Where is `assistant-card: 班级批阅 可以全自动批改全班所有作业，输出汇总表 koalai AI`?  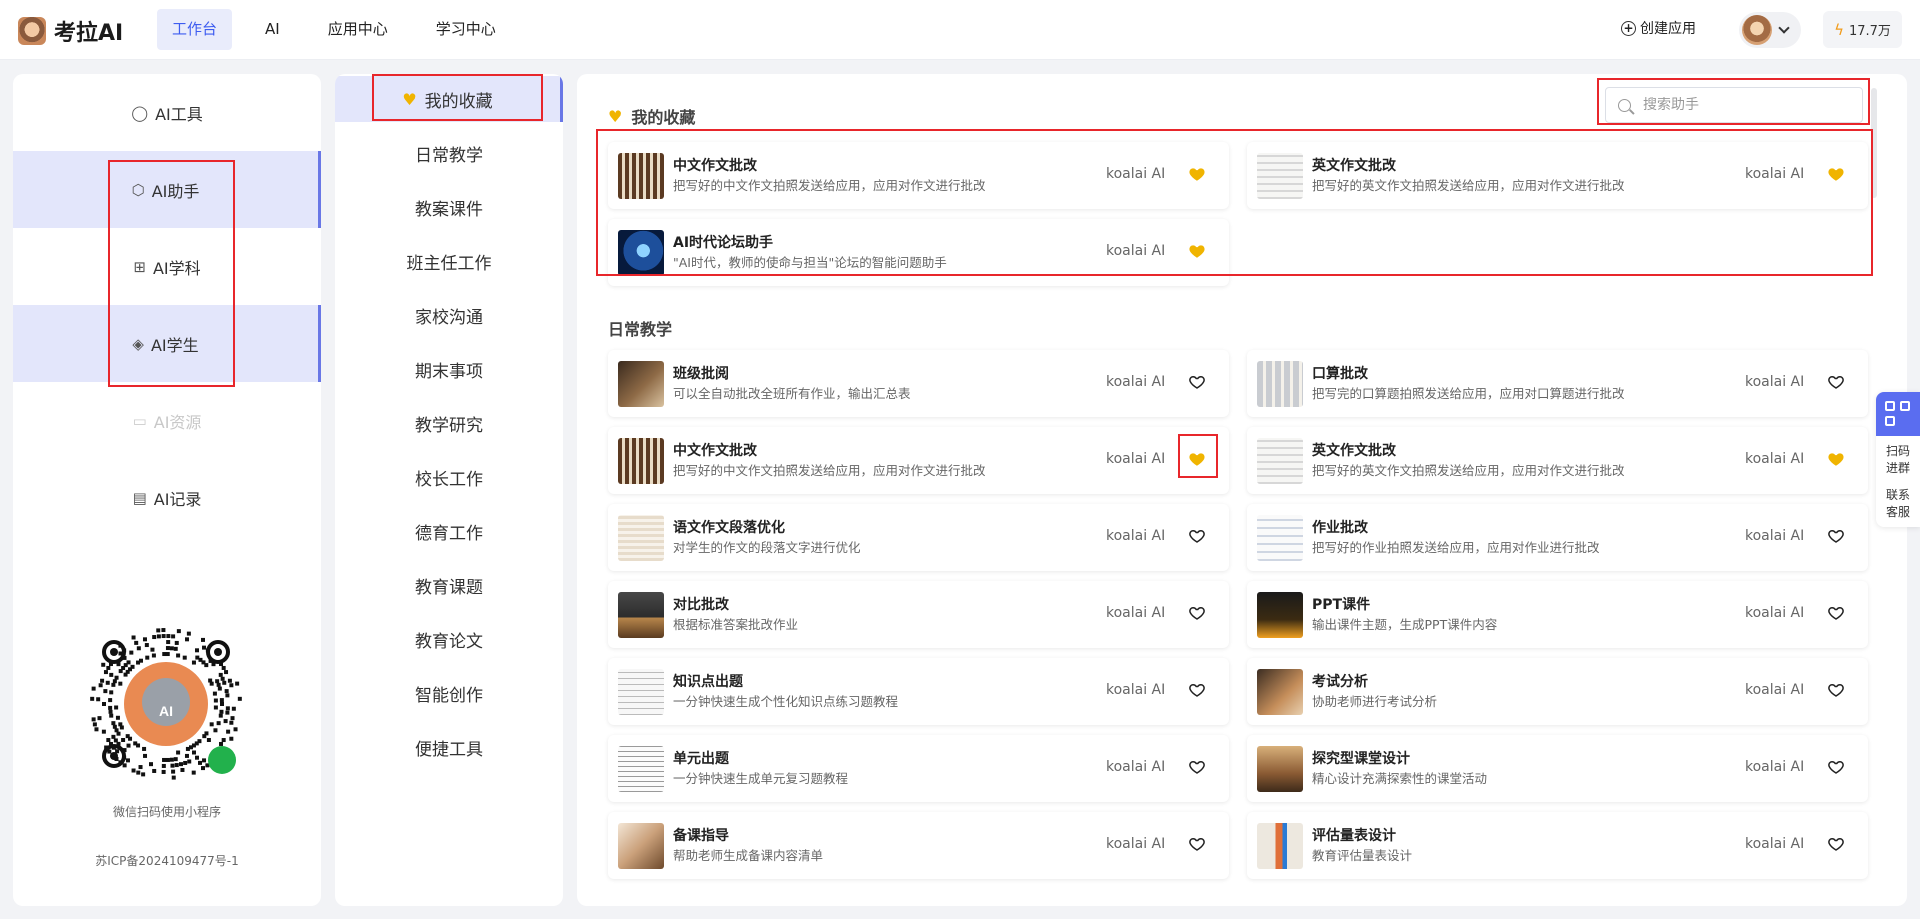 assistant-card: 班级批阅 可以全自动批改全班所有作业，输出汇总表 koalai AI is located at coordinates (918, 383).